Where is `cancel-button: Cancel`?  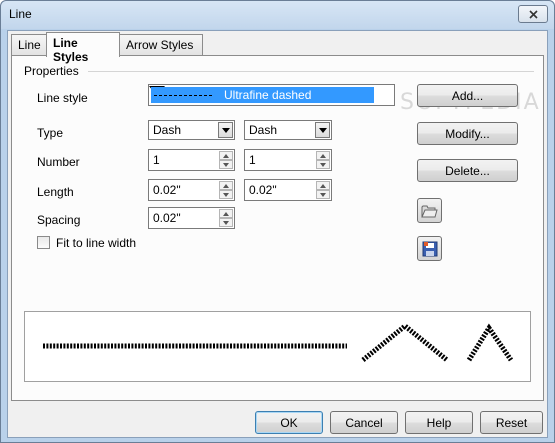 cancel-button: Cancel is located at coordinates (364, 422).